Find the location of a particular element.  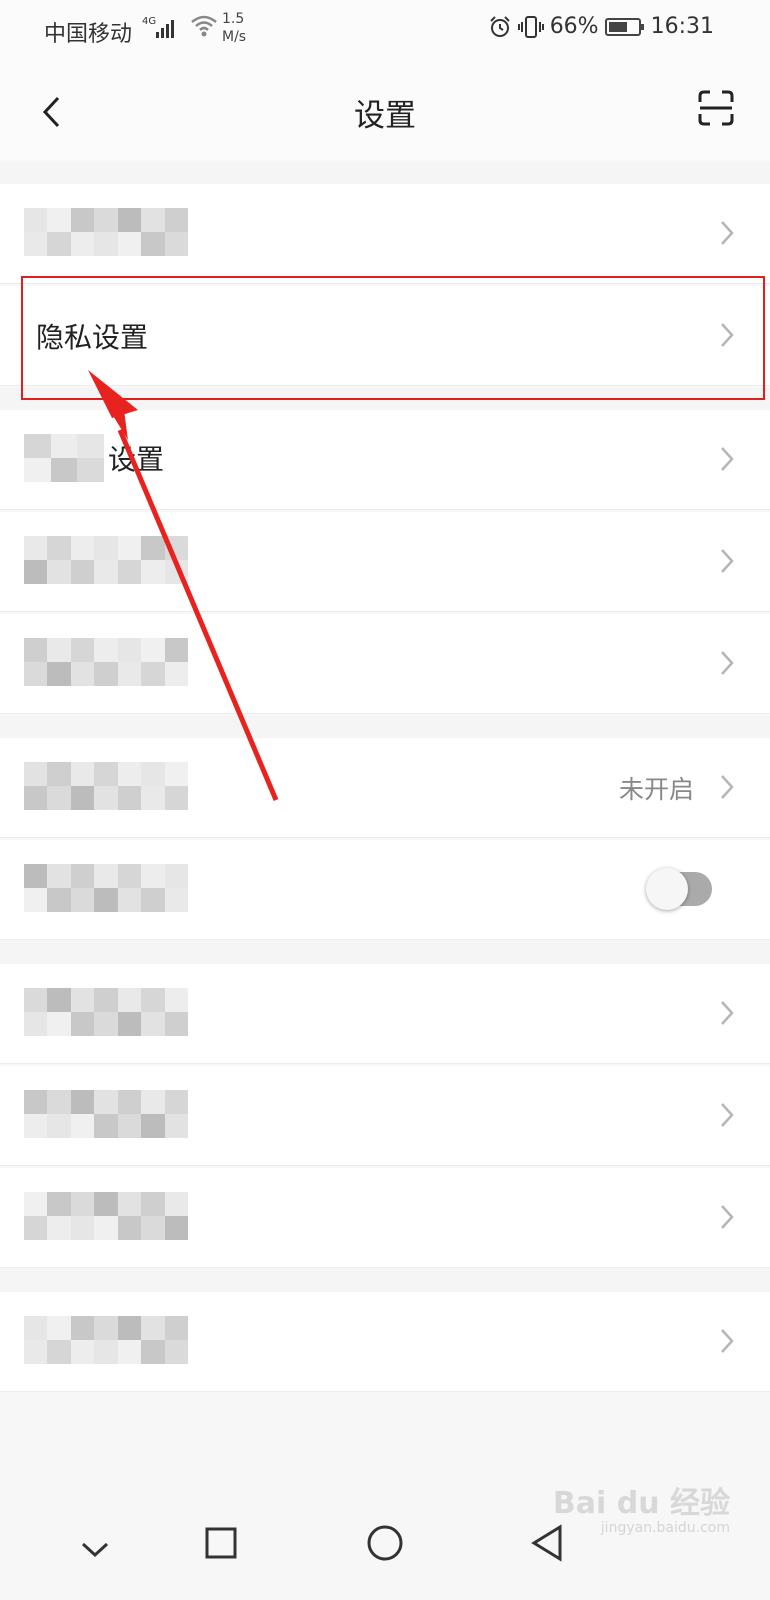

app-header: 设置 is located at coordinates (385, 110).